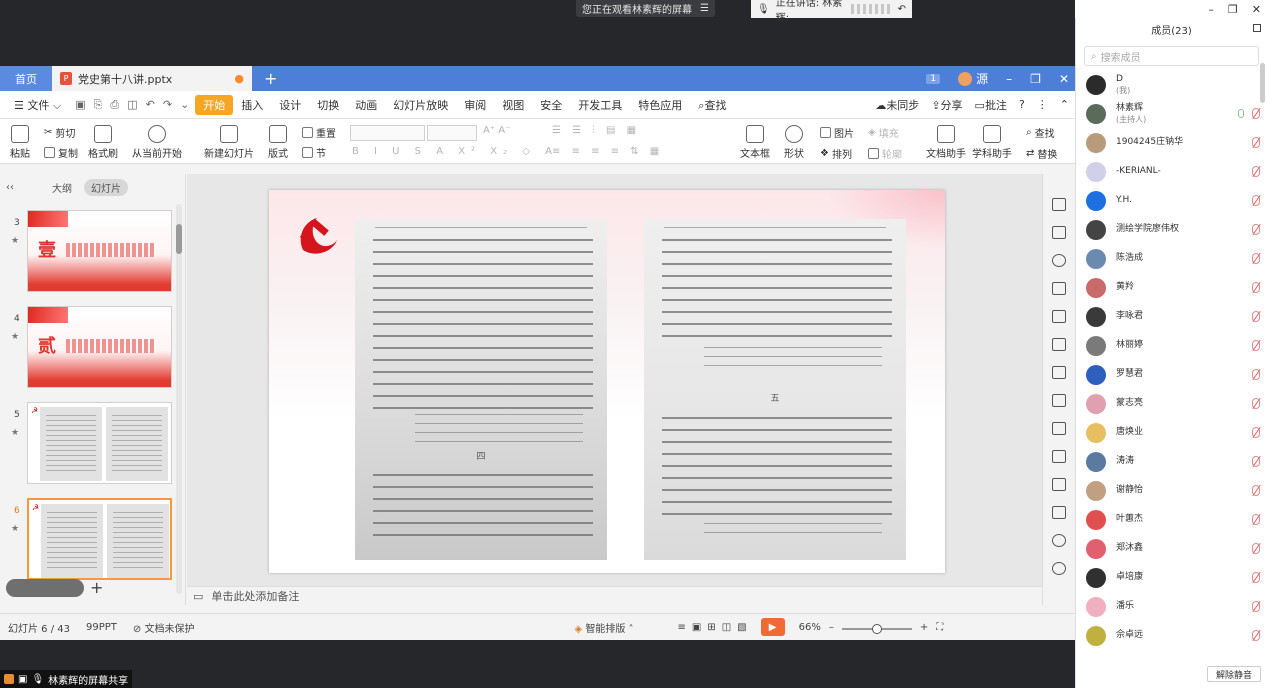  I want to click on member-row: 陈浩成, so click(1171, 258).